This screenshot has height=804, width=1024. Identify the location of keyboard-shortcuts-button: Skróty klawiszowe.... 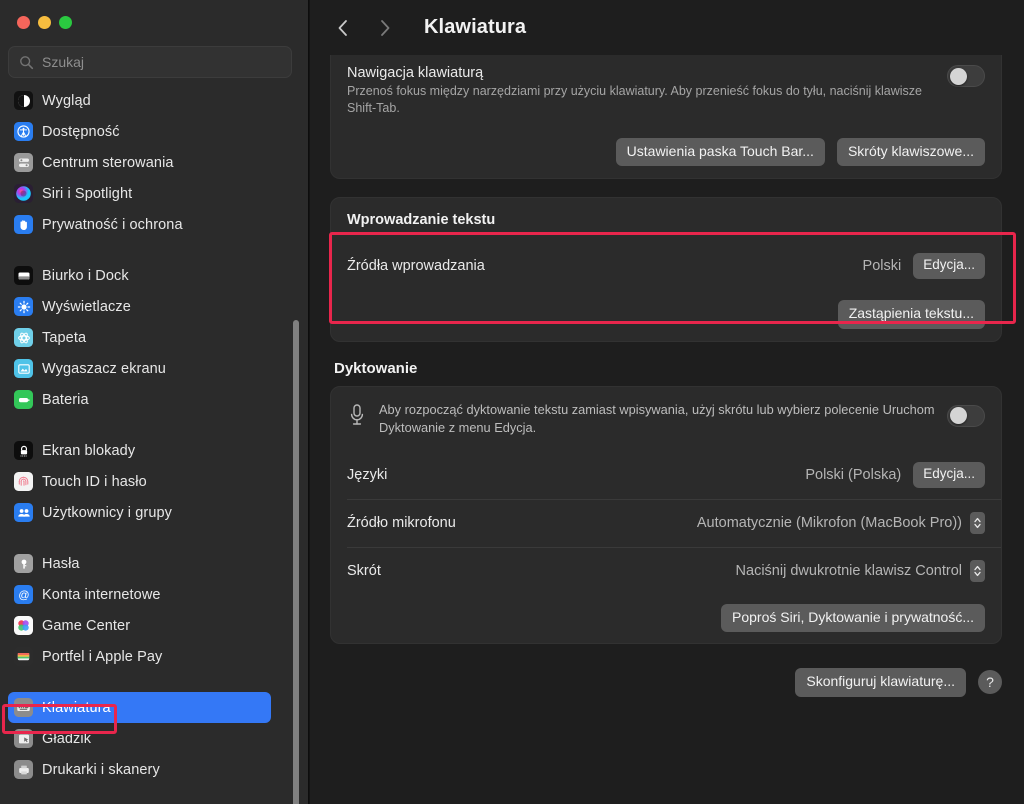
(910, 152).